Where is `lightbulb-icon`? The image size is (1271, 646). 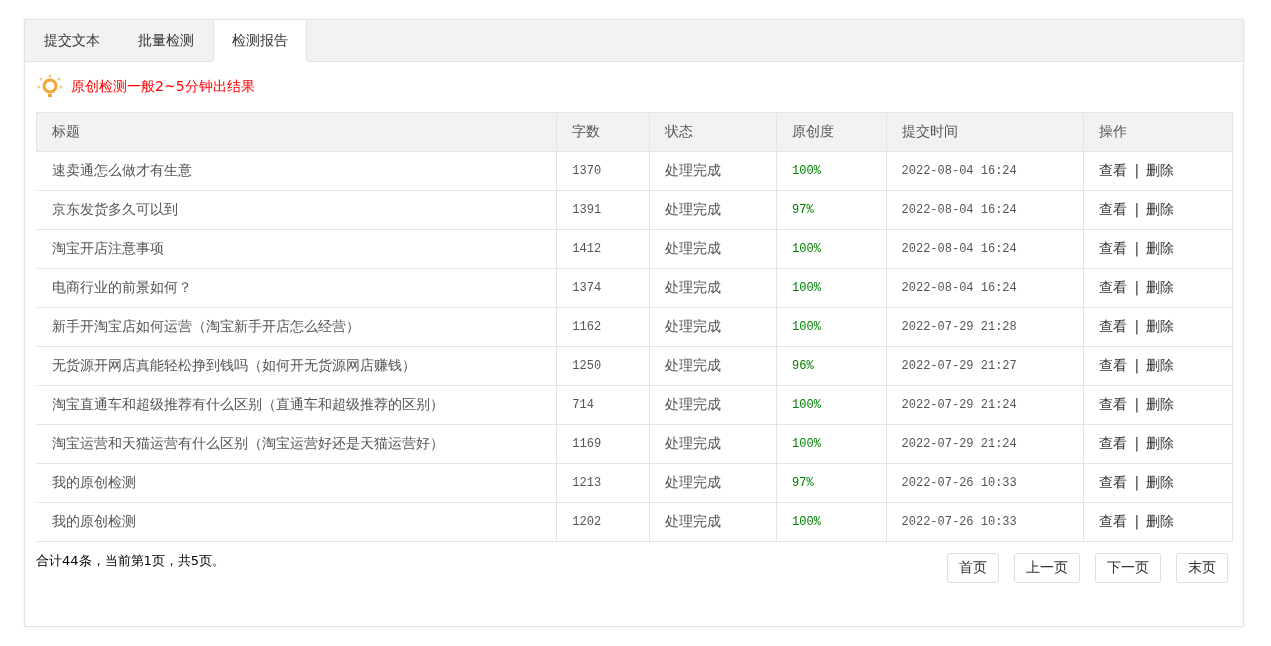
lightbulb-icon is located at coordinates (50, 87).